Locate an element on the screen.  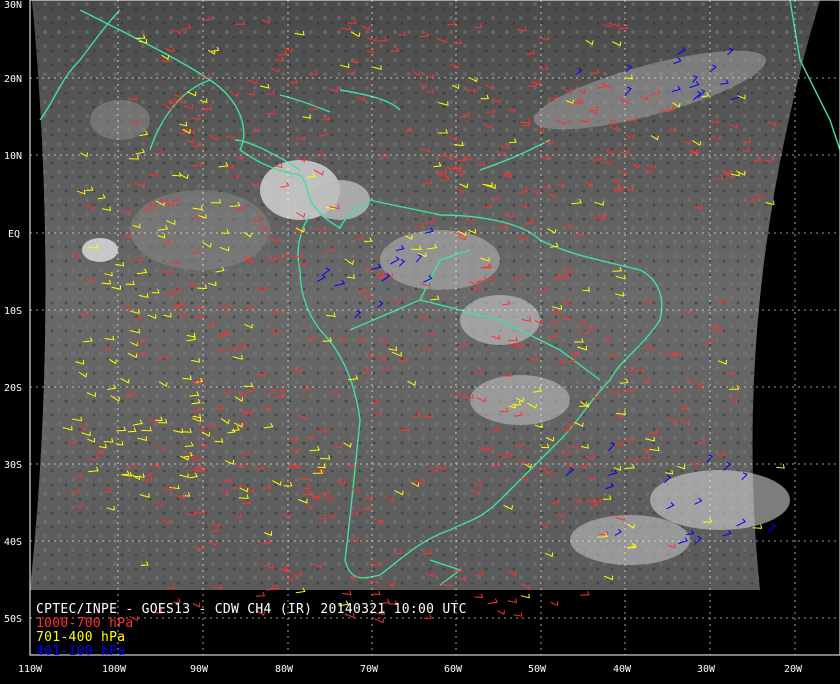
lat-label: 40S is located at coordinates (13, 542).